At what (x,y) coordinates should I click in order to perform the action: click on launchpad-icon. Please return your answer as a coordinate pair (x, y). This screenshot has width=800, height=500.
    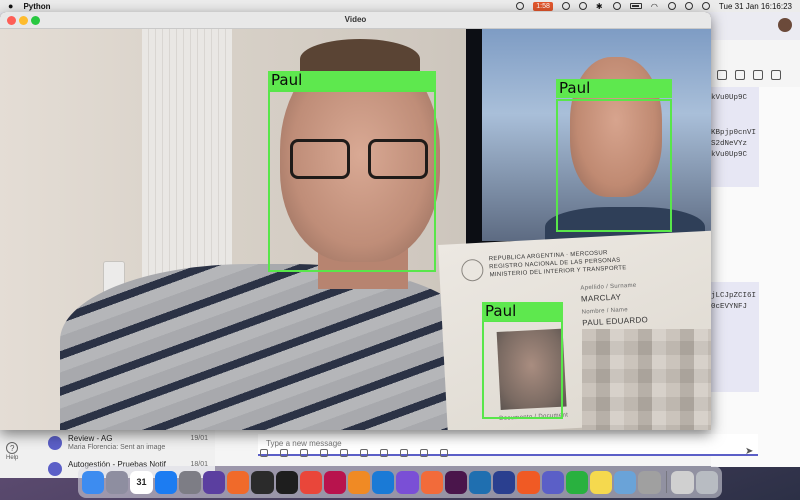
    Looking at the image, I should click on (117, 482).